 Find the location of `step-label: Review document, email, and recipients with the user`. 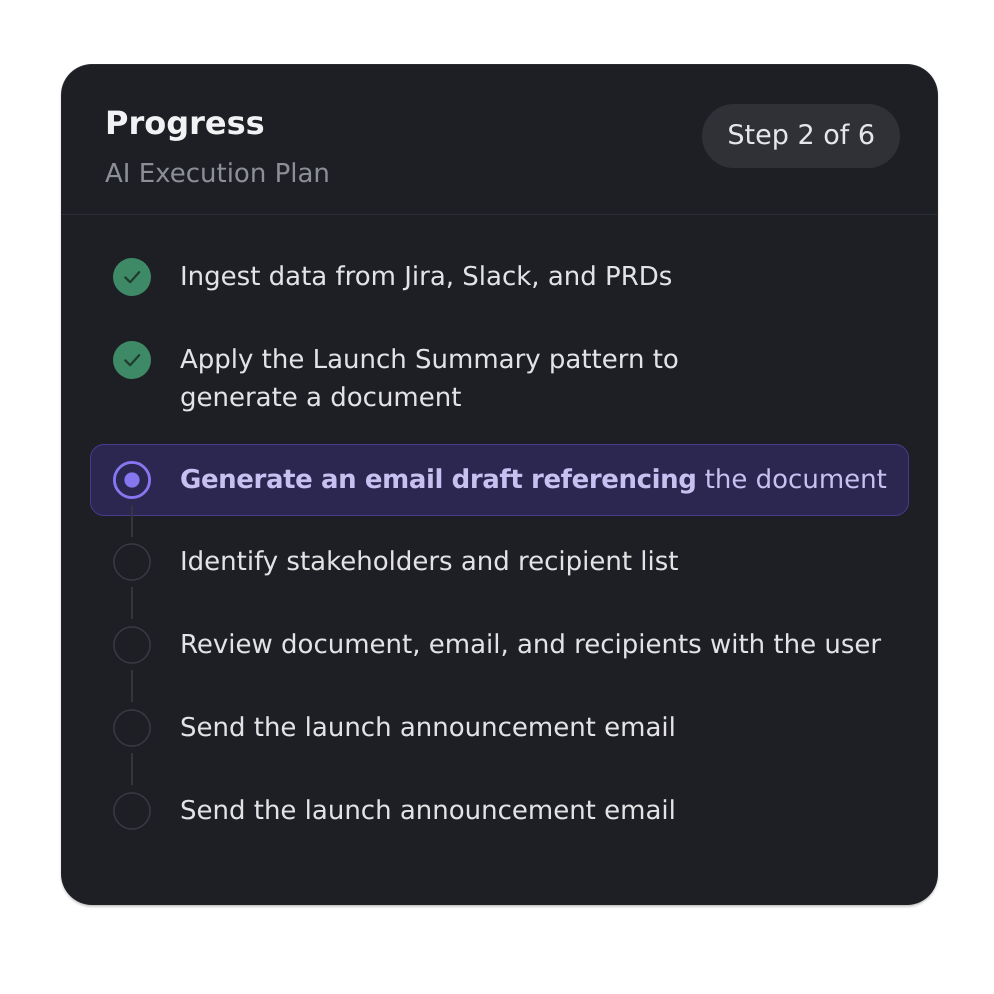

step-label: Review document, email, and recipients with the user is located at coordinates (531, 645).